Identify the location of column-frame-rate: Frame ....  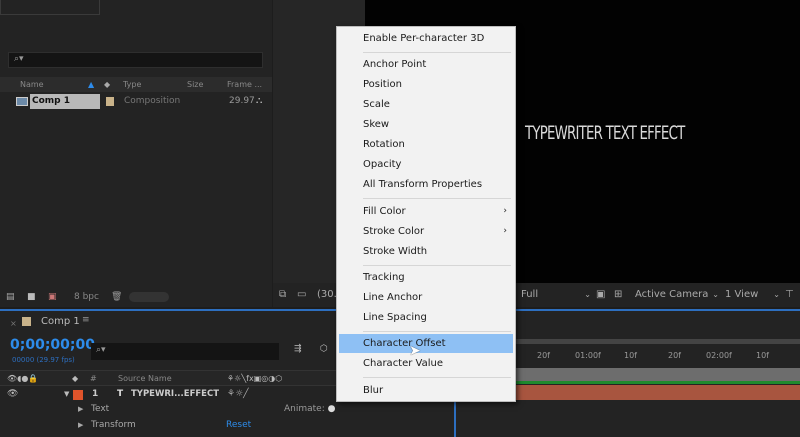
(244, 84).